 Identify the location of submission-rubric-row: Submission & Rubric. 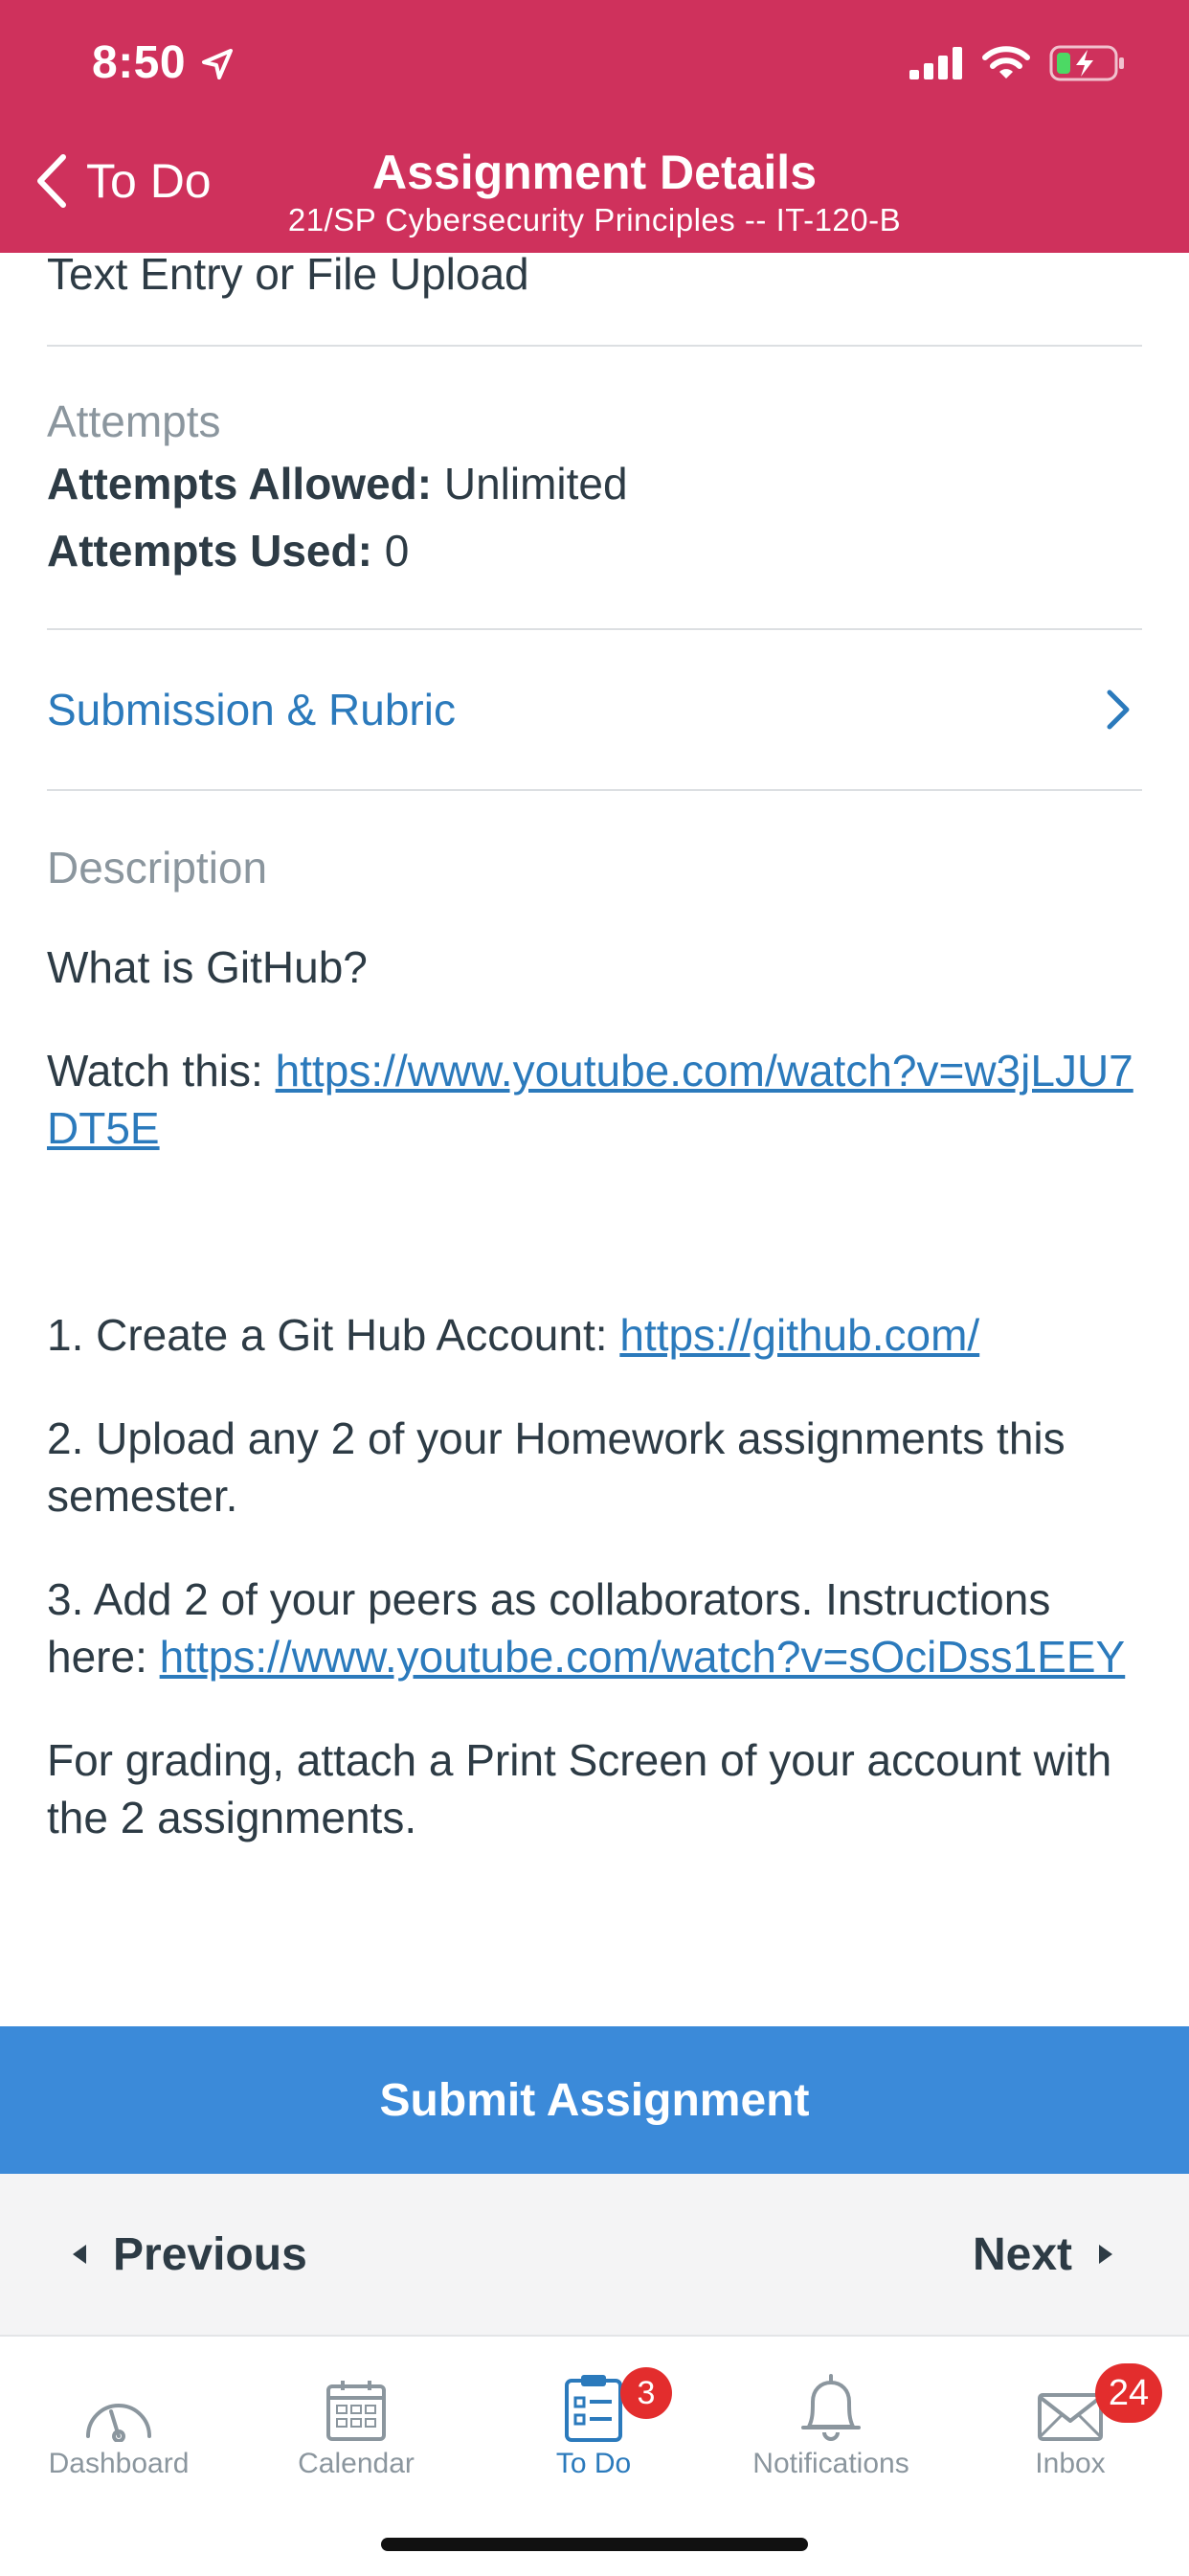
(594, 709).